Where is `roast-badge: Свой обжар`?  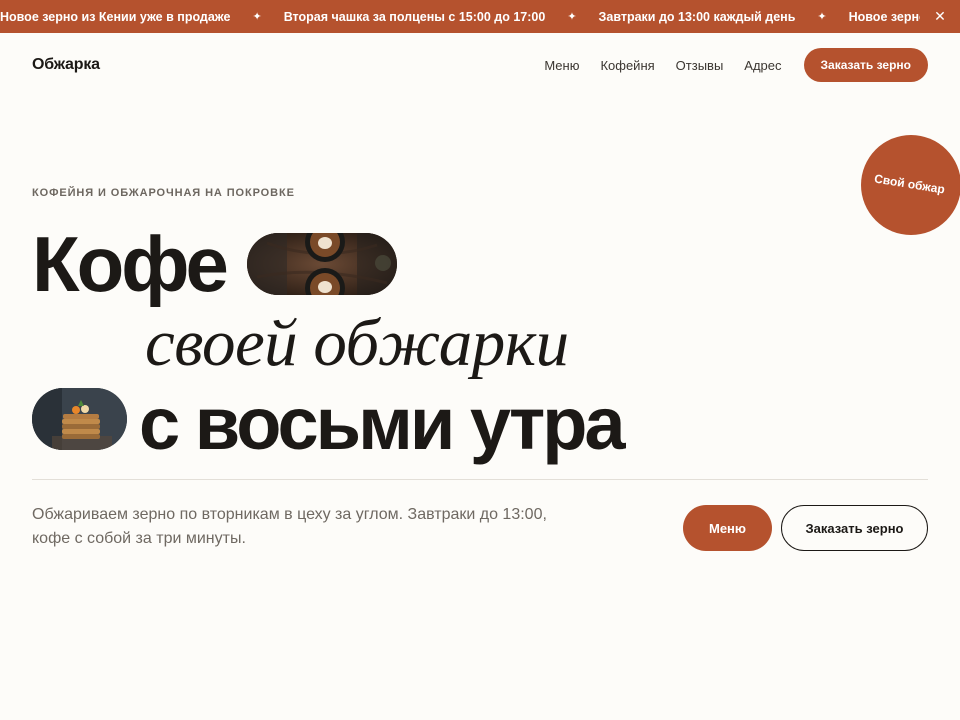 roast-badge: Свой обжар is located at coordinates (910, 185).